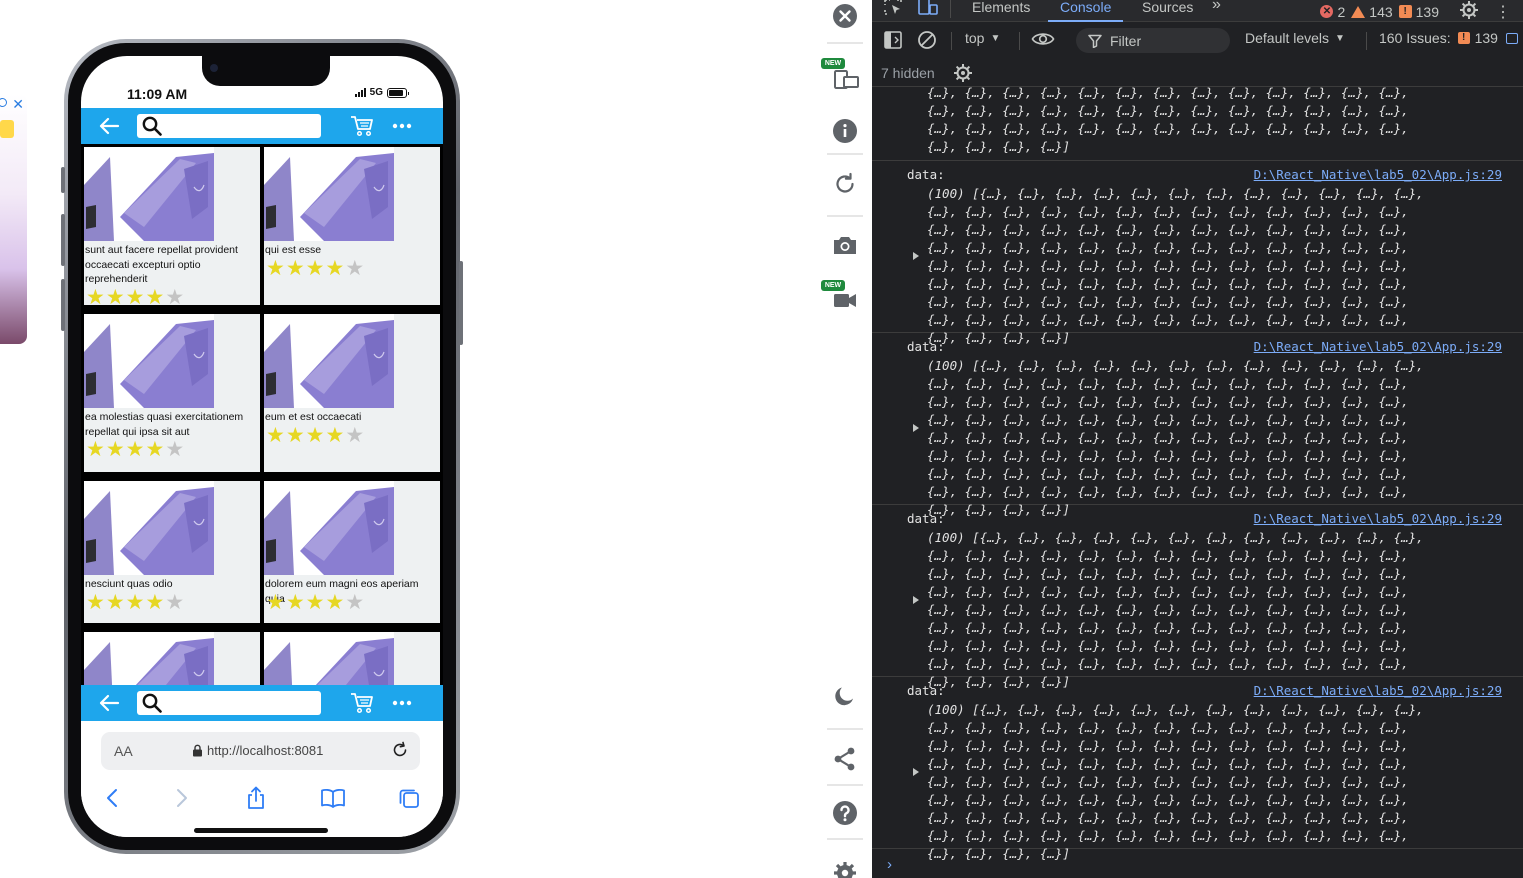 The image size is (1523, 878). I want to click on dark-mode-button, so click(845, 696).